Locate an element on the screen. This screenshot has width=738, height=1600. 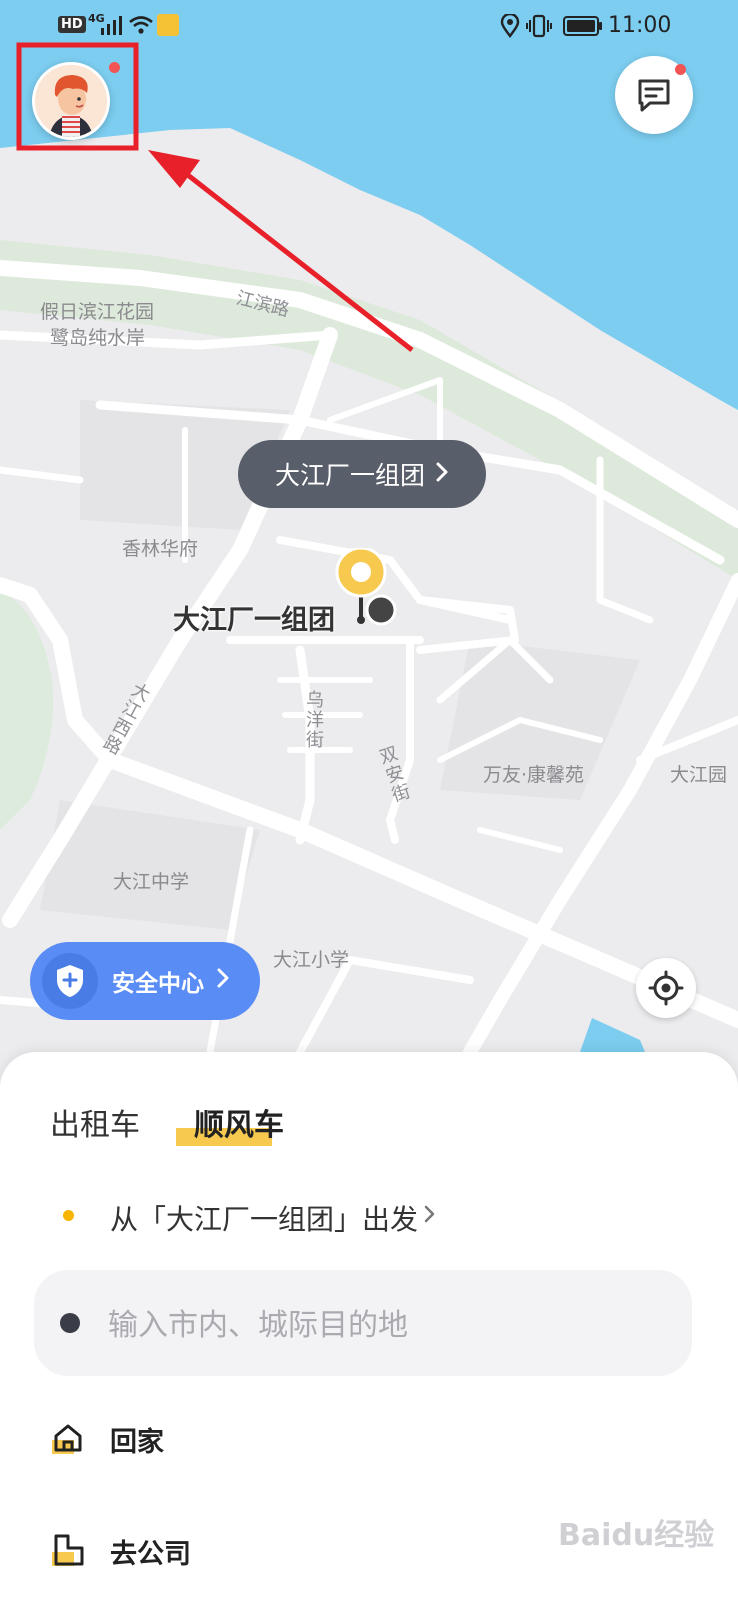
pickup-location-pill: 大江厂一组团 is located at coordinates (362, 474).